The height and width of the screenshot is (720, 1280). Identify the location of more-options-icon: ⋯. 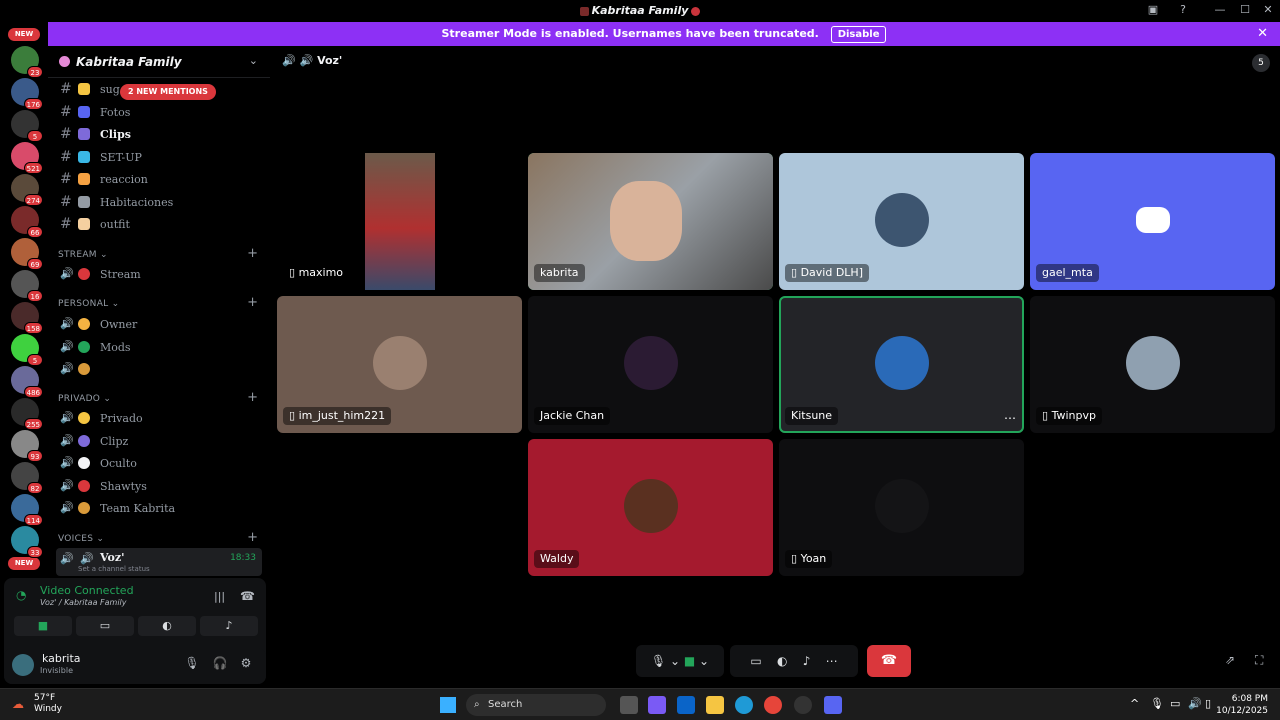
(1010, 418).